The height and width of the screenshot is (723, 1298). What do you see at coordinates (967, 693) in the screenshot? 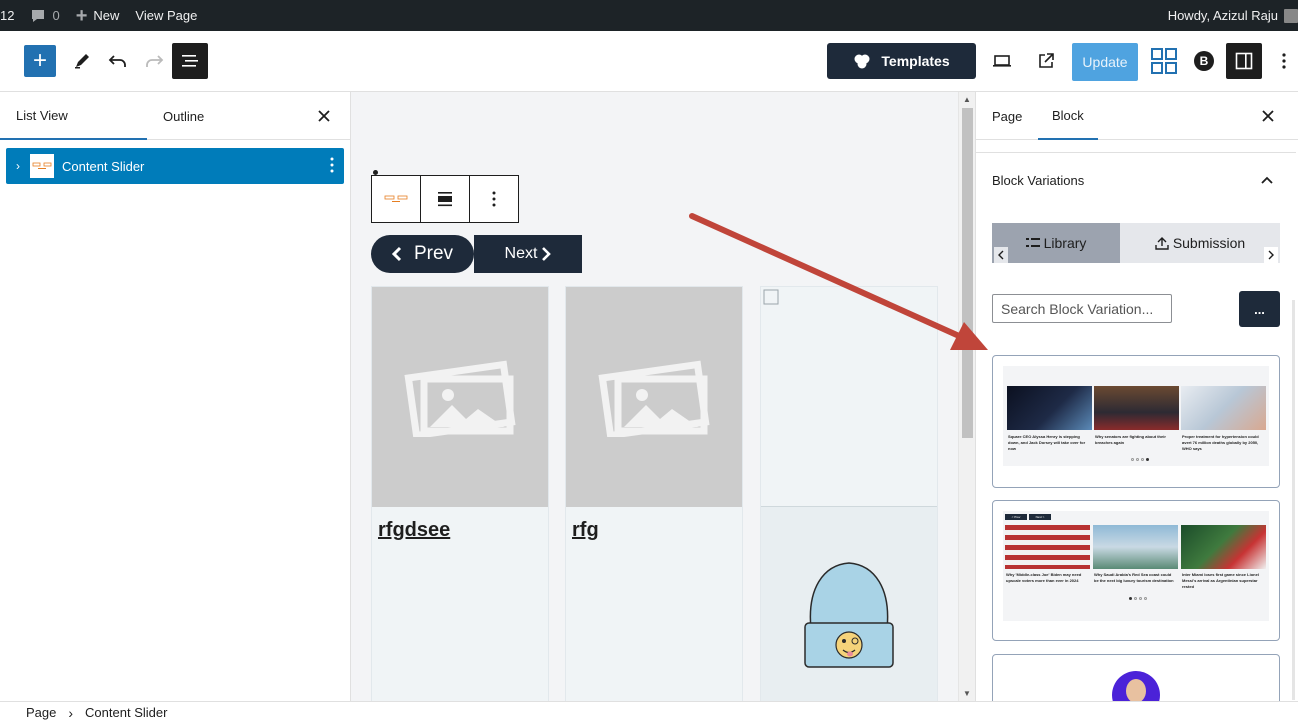
I see `scroll-down-arrow: ▼` at bounding box center [967, 693].